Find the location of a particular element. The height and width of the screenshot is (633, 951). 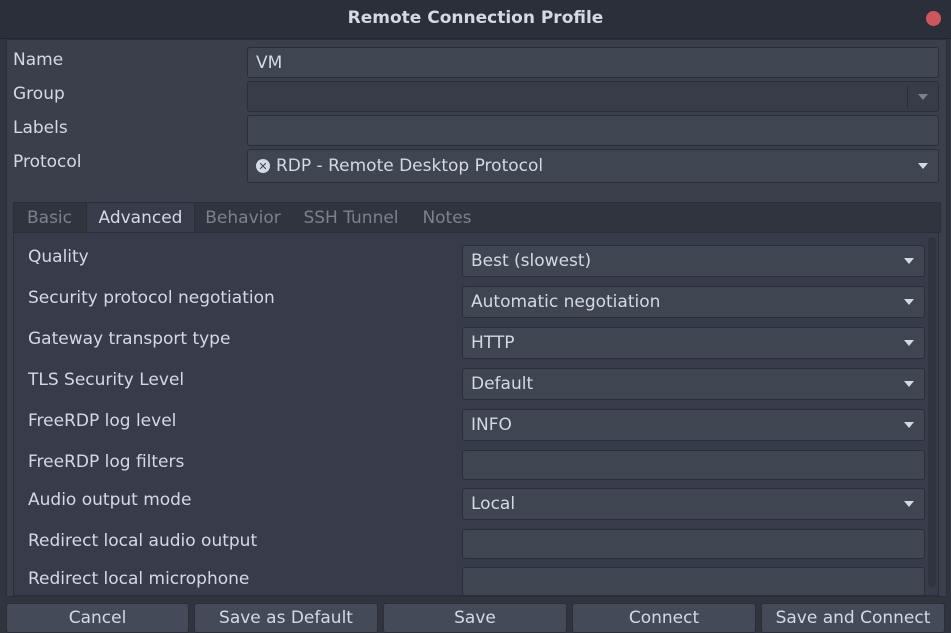

save-and-connect-button: Save and Connect is located at coordinates (853, 618).